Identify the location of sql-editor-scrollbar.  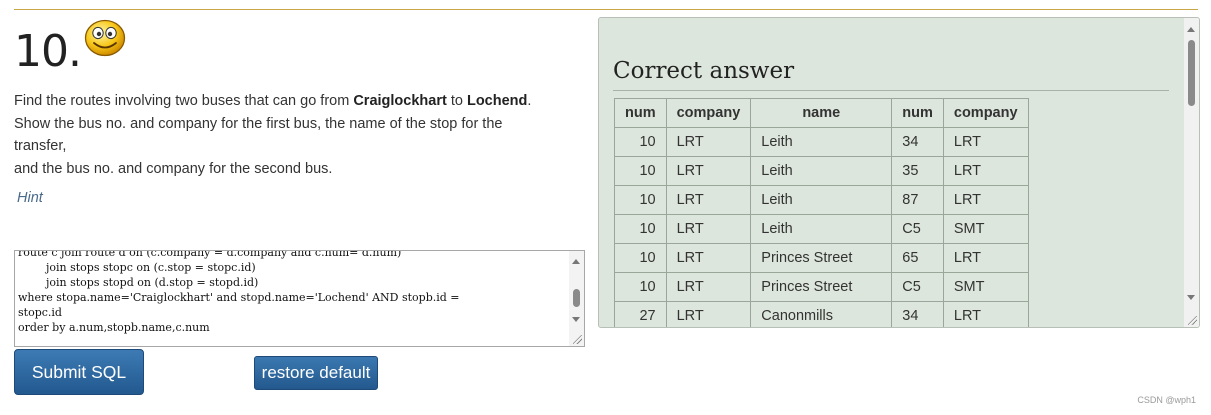
(576, 298).